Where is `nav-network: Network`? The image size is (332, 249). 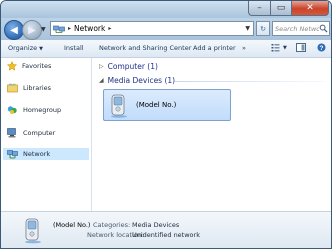
nav-network: Network is located at coordinates (46, 154).